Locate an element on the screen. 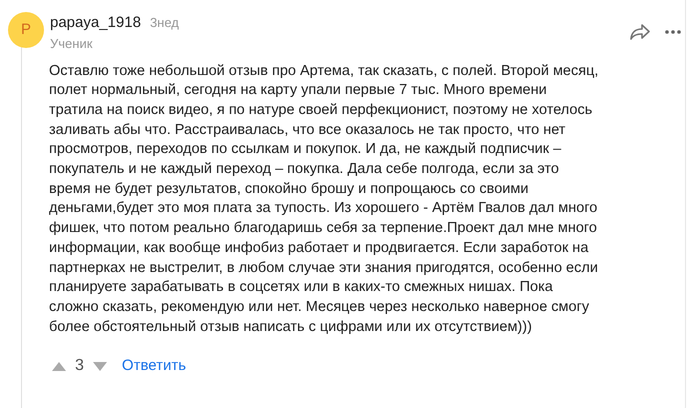 This screenshot has height=408, width=691. author-role: Ученик is located at coordinates (72, 43).